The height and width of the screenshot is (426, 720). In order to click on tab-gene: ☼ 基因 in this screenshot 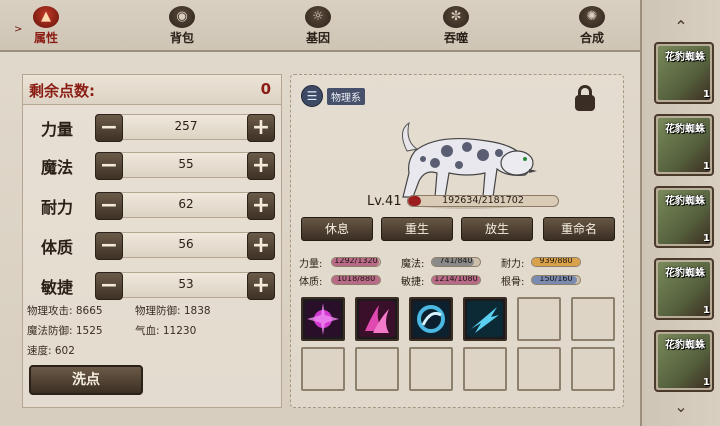, I will do `click(318, 28)`.